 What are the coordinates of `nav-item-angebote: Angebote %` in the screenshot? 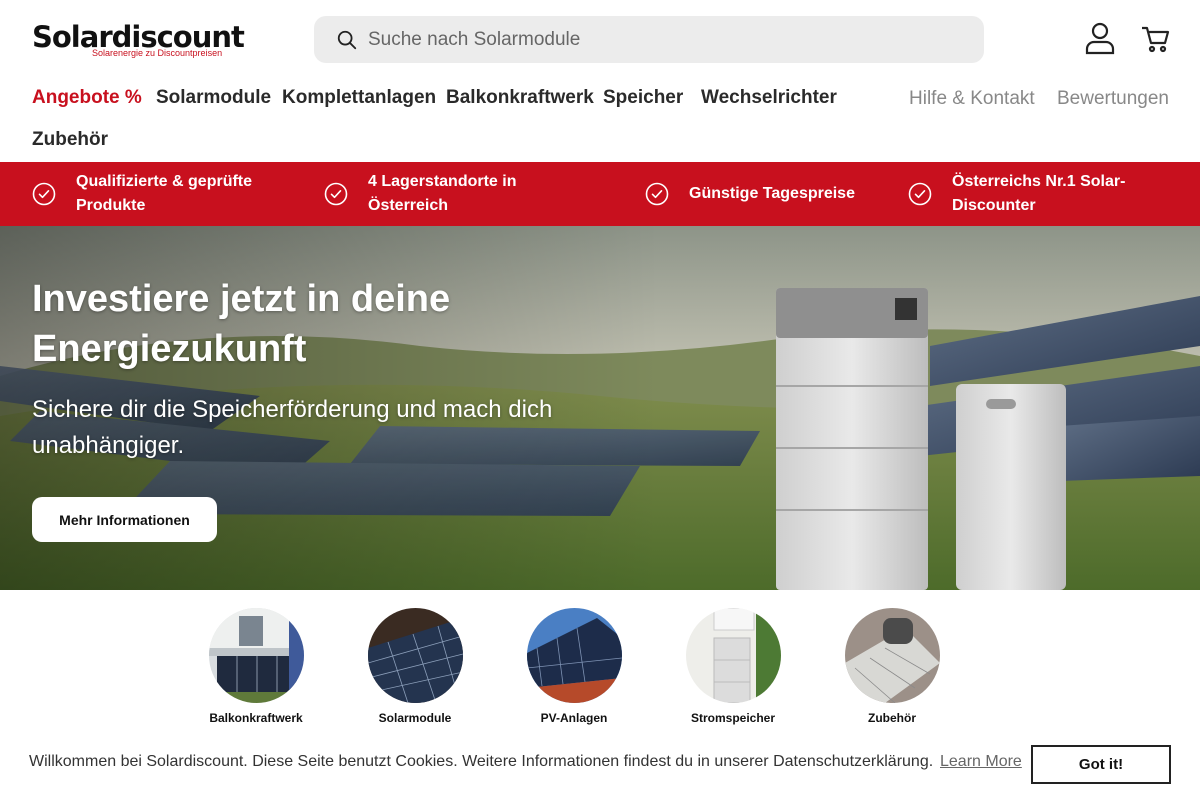 It's located at (87, 98).